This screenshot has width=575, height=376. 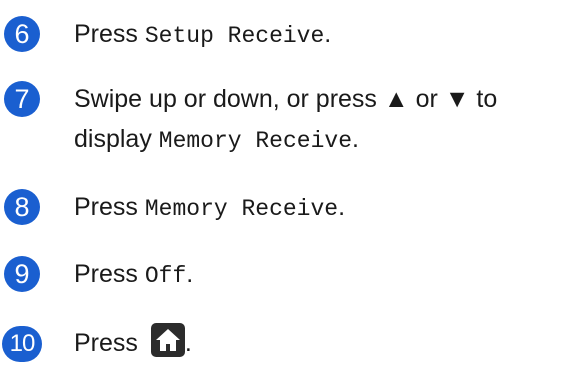 I want to click on home-icon, so click(x=167, y=340).